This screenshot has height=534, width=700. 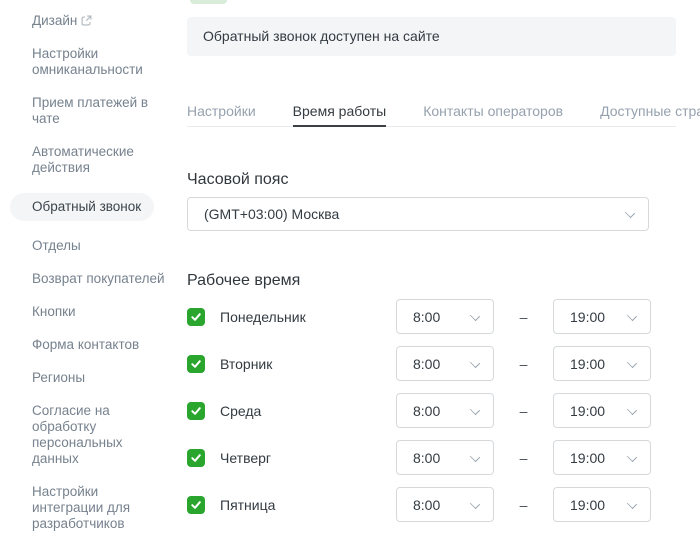 I want to click on sidebar-item-chat-payments: Прием платежей в чате, so click(x=101, y=111).